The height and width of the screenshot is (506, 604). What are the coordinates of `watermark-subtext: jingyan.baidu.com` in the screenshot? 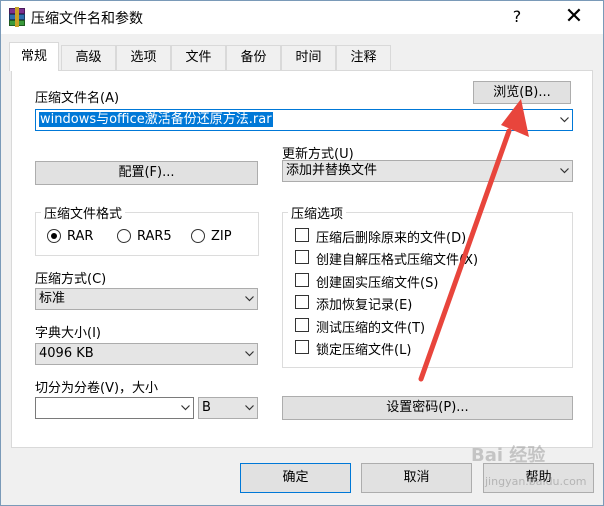 It's located at (536, 481).